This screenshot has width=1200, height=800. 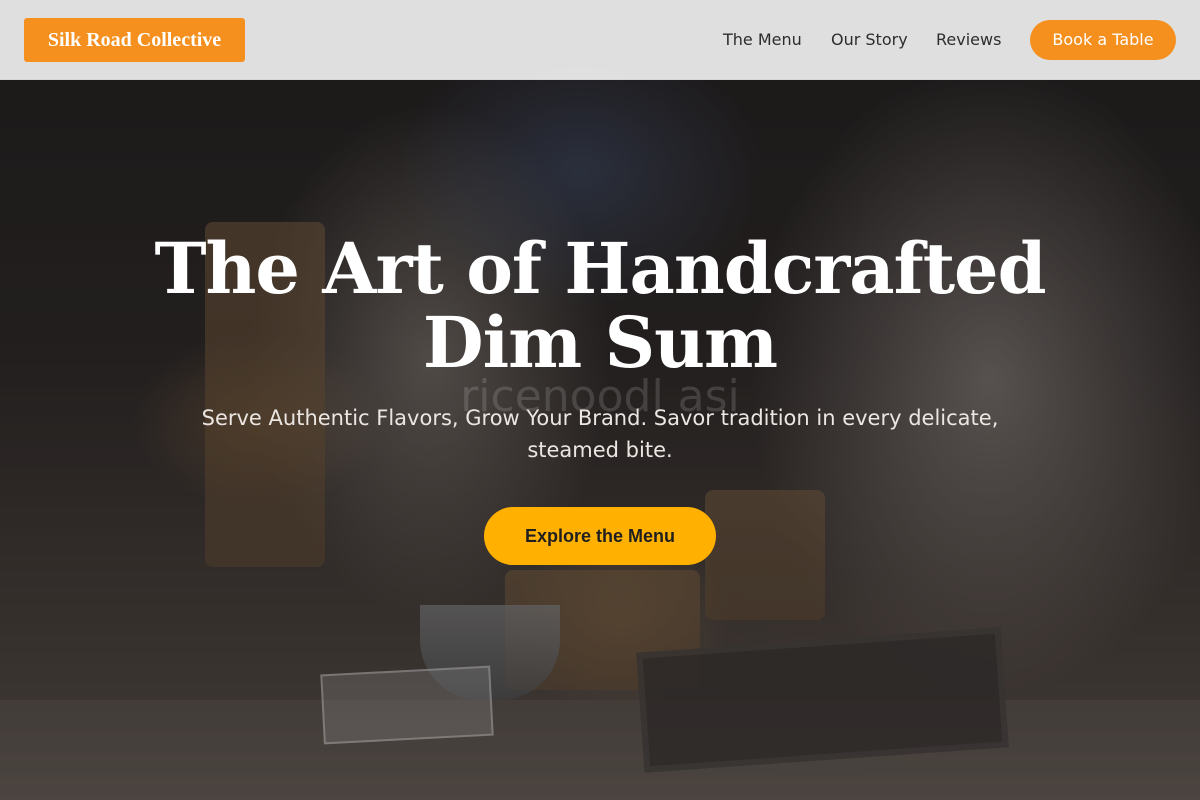 What do you see at coordinates (600, 450) in the screenshot?
I see `hero-subtitle-line-2: steamed bite.` at bounding box center [600, 450].